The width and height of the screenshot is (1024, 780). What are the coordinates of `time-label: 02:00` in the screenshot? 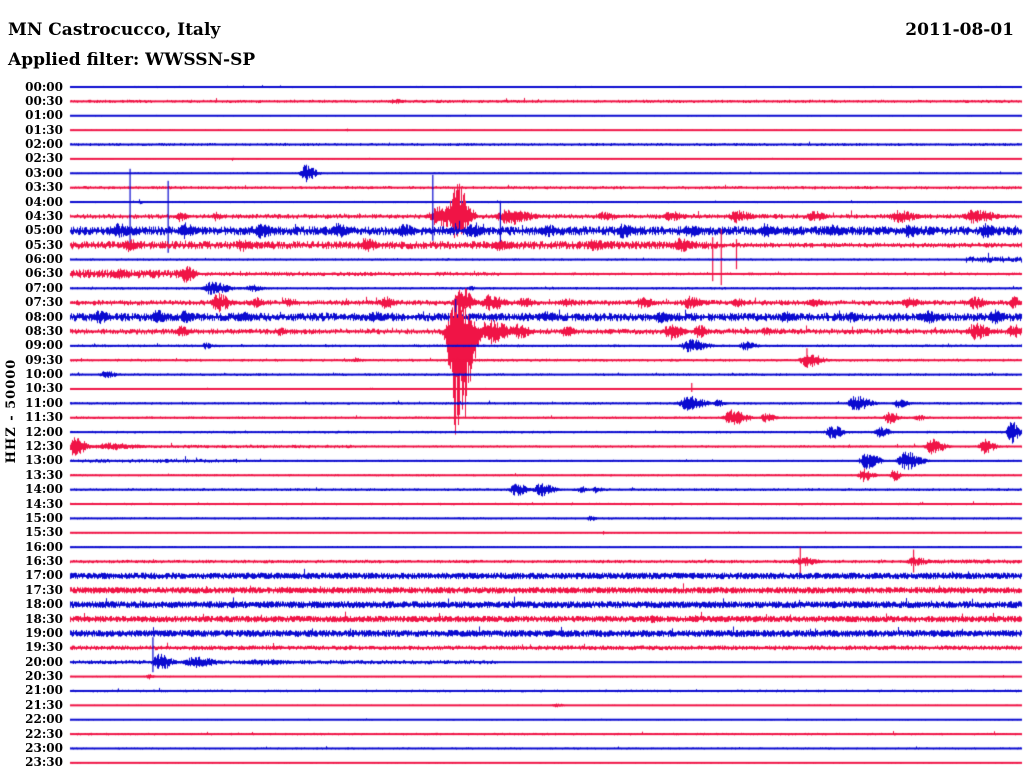 It's located at (44, 144).